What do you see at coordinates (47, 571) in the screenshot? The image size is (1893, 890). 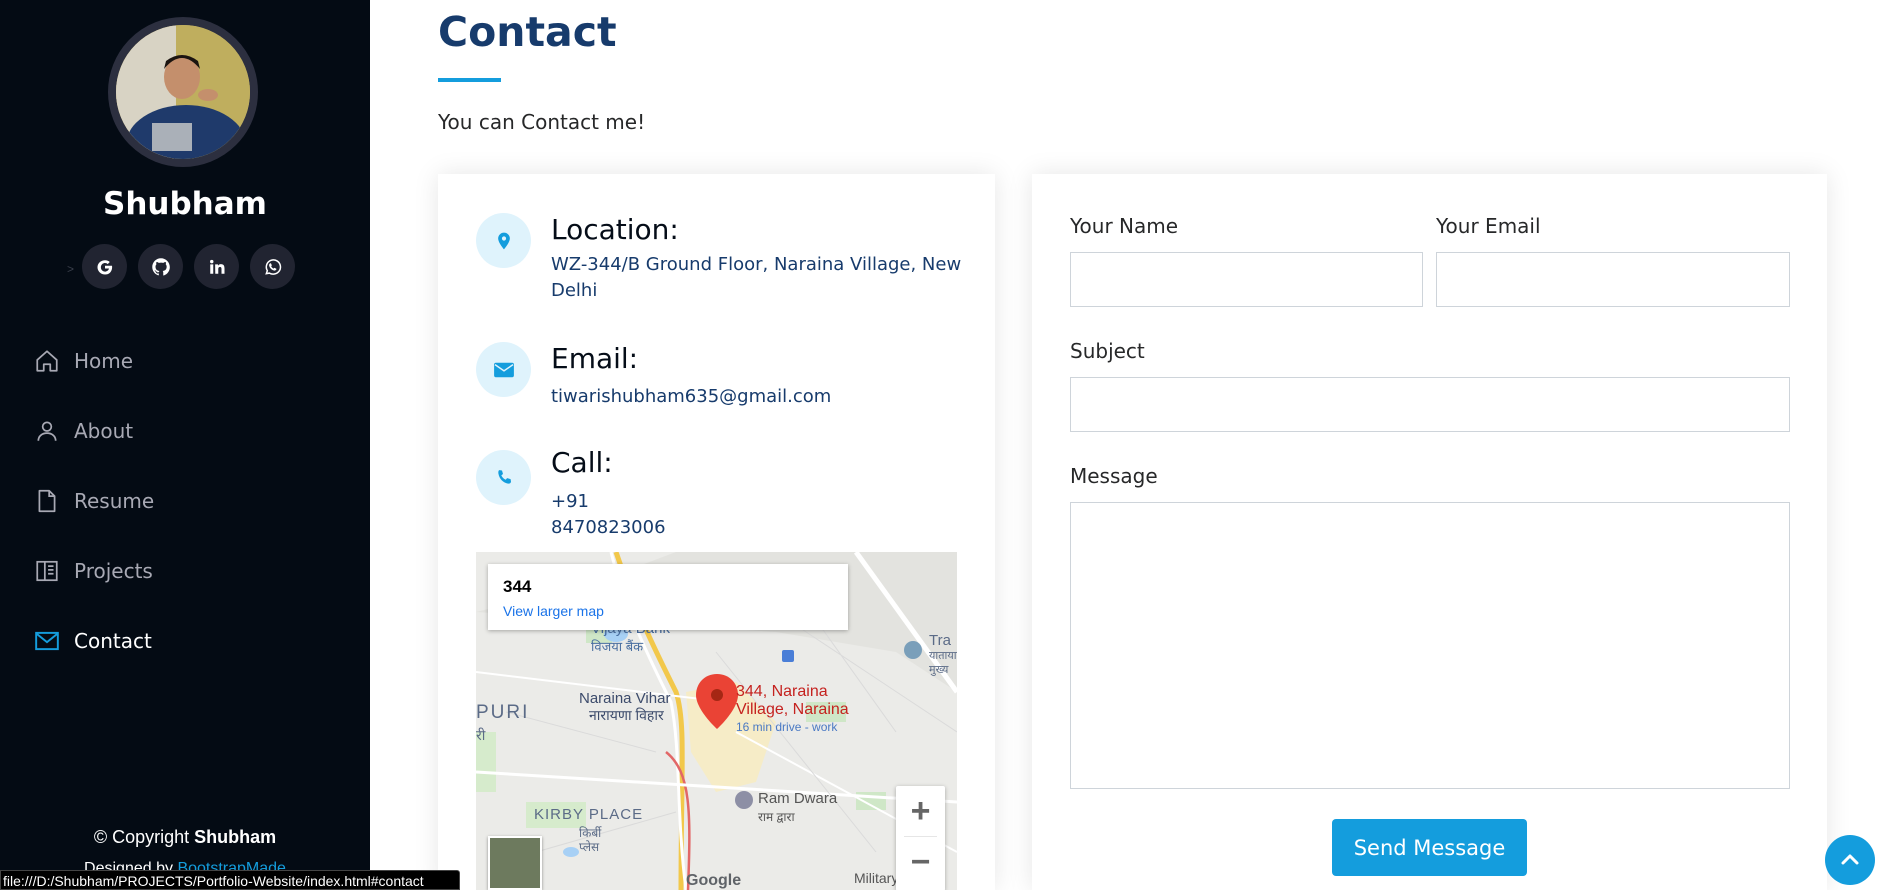 I see `book-icon` at bounding box center [47, 571].